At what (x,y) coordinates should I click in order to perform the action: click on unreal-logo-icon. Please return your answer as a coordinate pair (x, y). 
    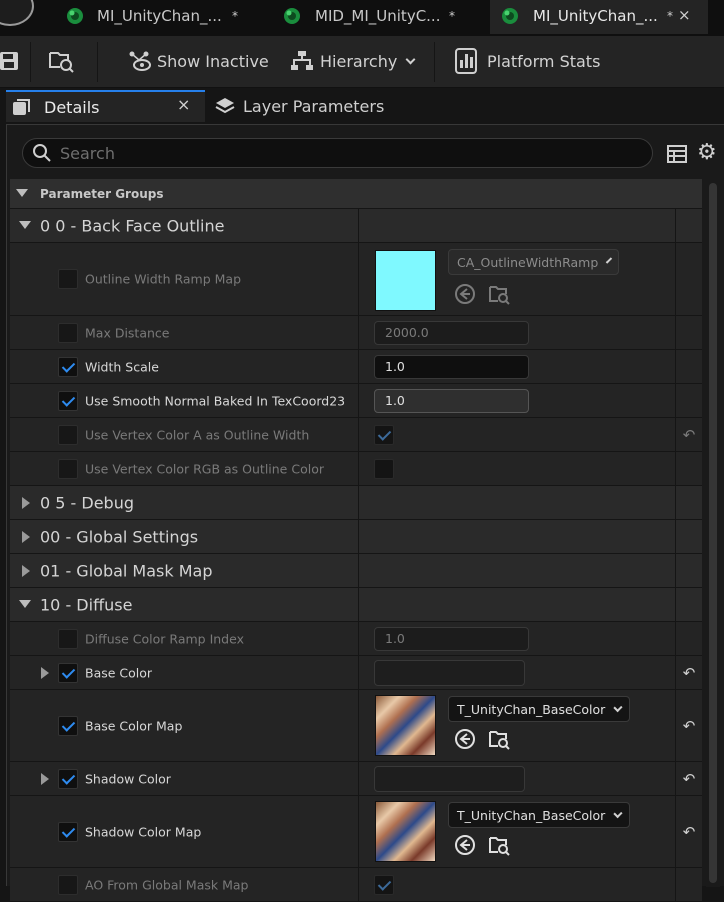
    Looking at the image, I should click on (17, 13).